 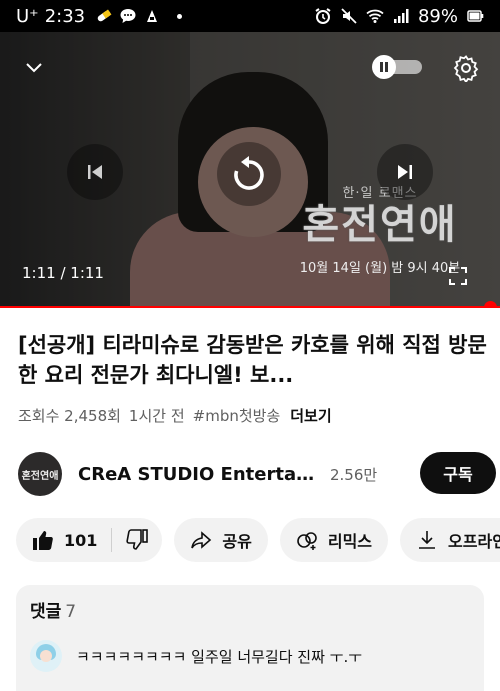 I want to click on fullscreen-icon, so click(x=458, y=276).